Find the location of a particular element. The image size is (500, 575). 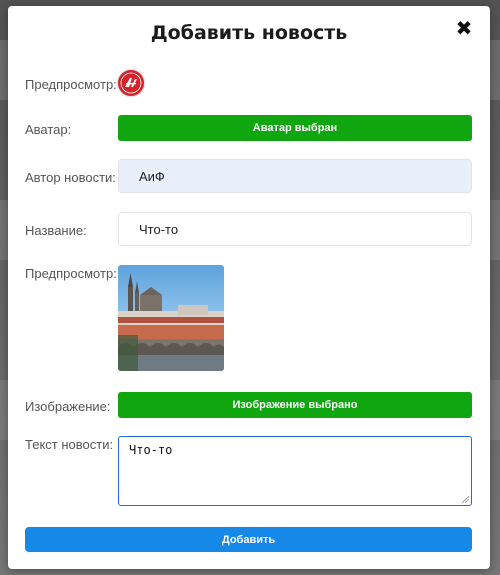

prague-castle-photo is located at coordinates (171, 322).